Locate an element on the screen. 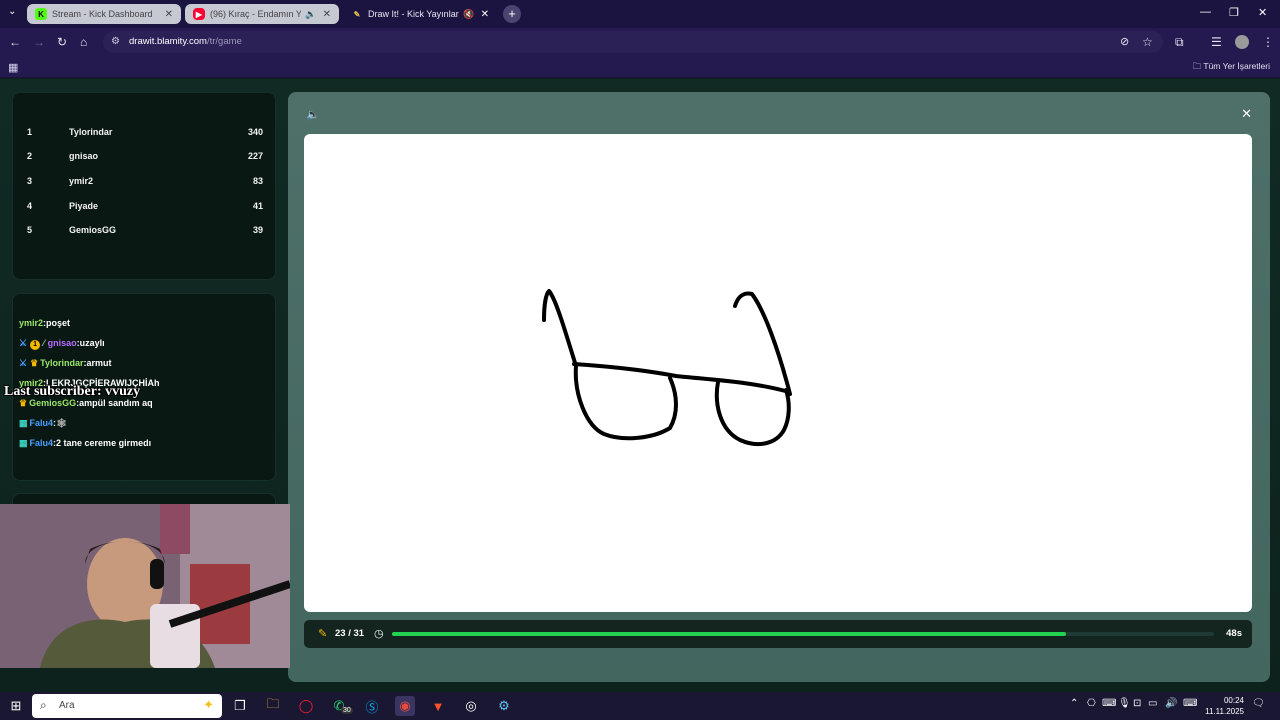  tray-app-icon: ⌨ is located at coordinates (1109, 703).